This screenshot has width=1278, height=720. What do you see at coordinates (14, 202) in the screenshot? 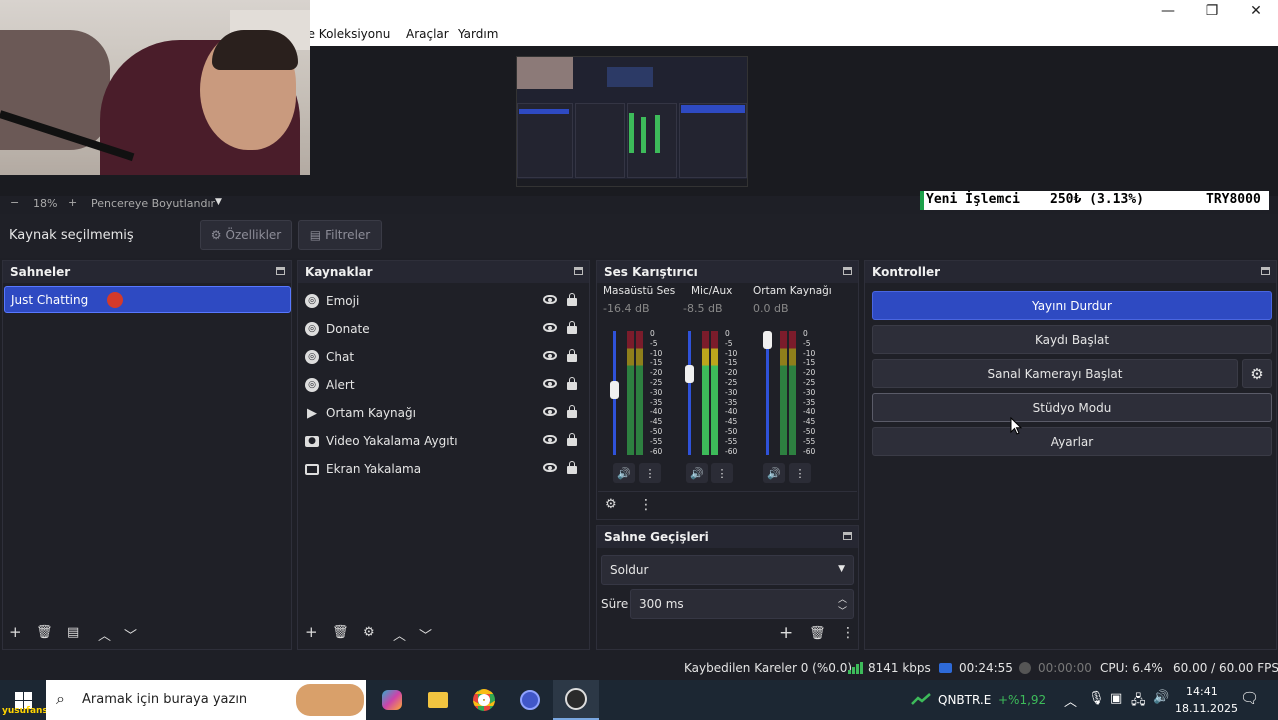
I see `zoom-out-button: −` at bounding box center [14, 202].